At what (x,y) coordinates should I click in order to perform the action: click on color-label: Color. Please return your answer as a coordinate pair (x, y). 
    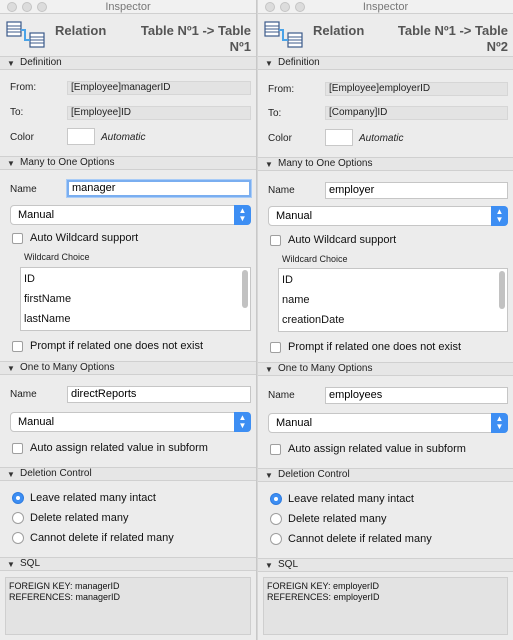
    Looking at the image, I should click on (22, 137).